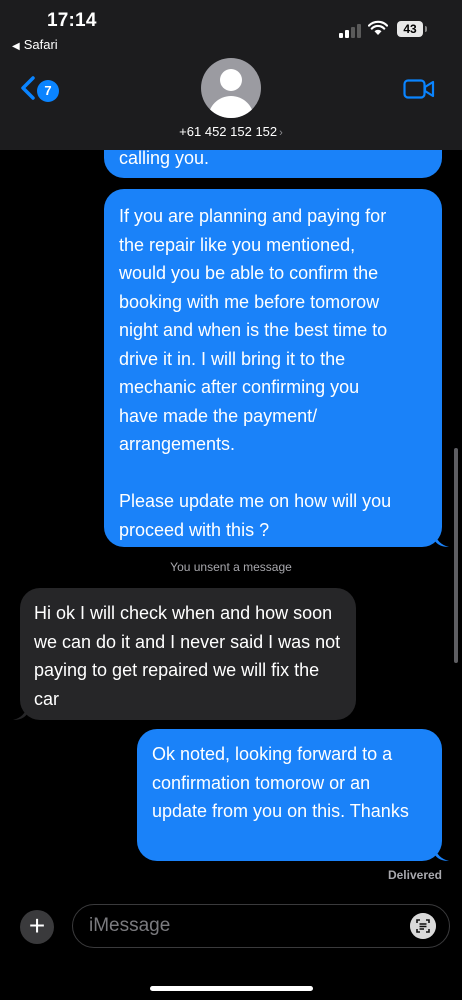 This screenshot has height=1000, width=462. Describe the element at coordinates (350, 31) in the screenshot. I see `signal-icon` at that location.